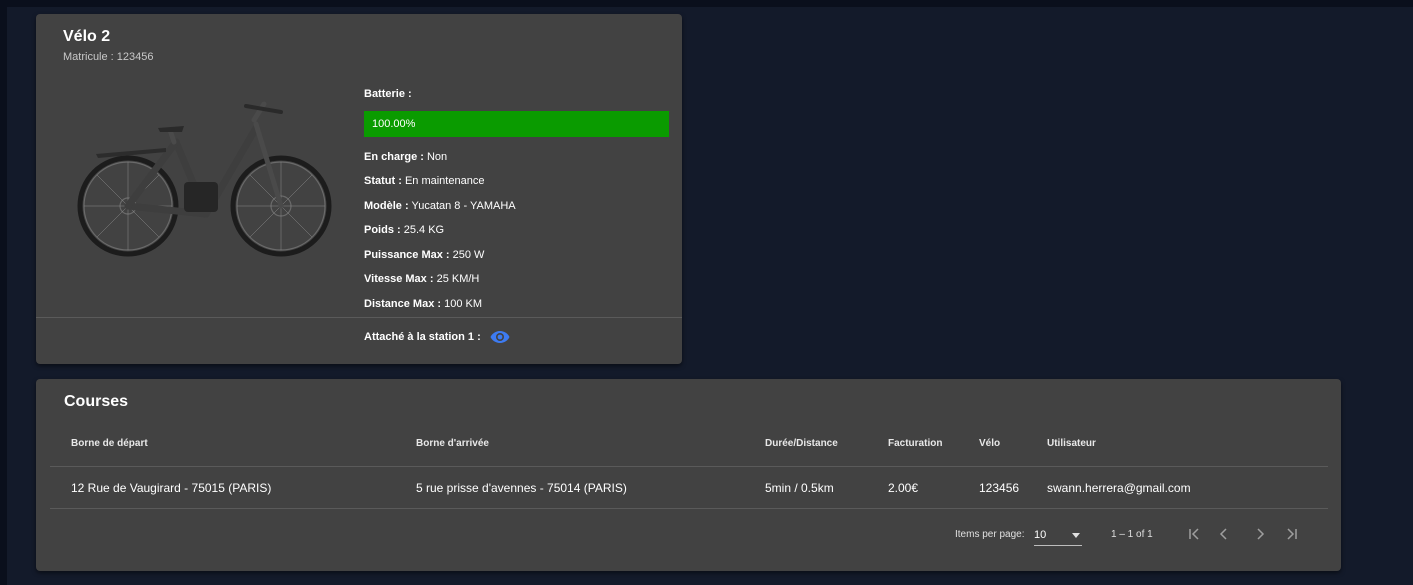 The width and height of the screenshot is (1413, 585). I want to click on column-header-user: Utilisateur, so click(1071, 443).